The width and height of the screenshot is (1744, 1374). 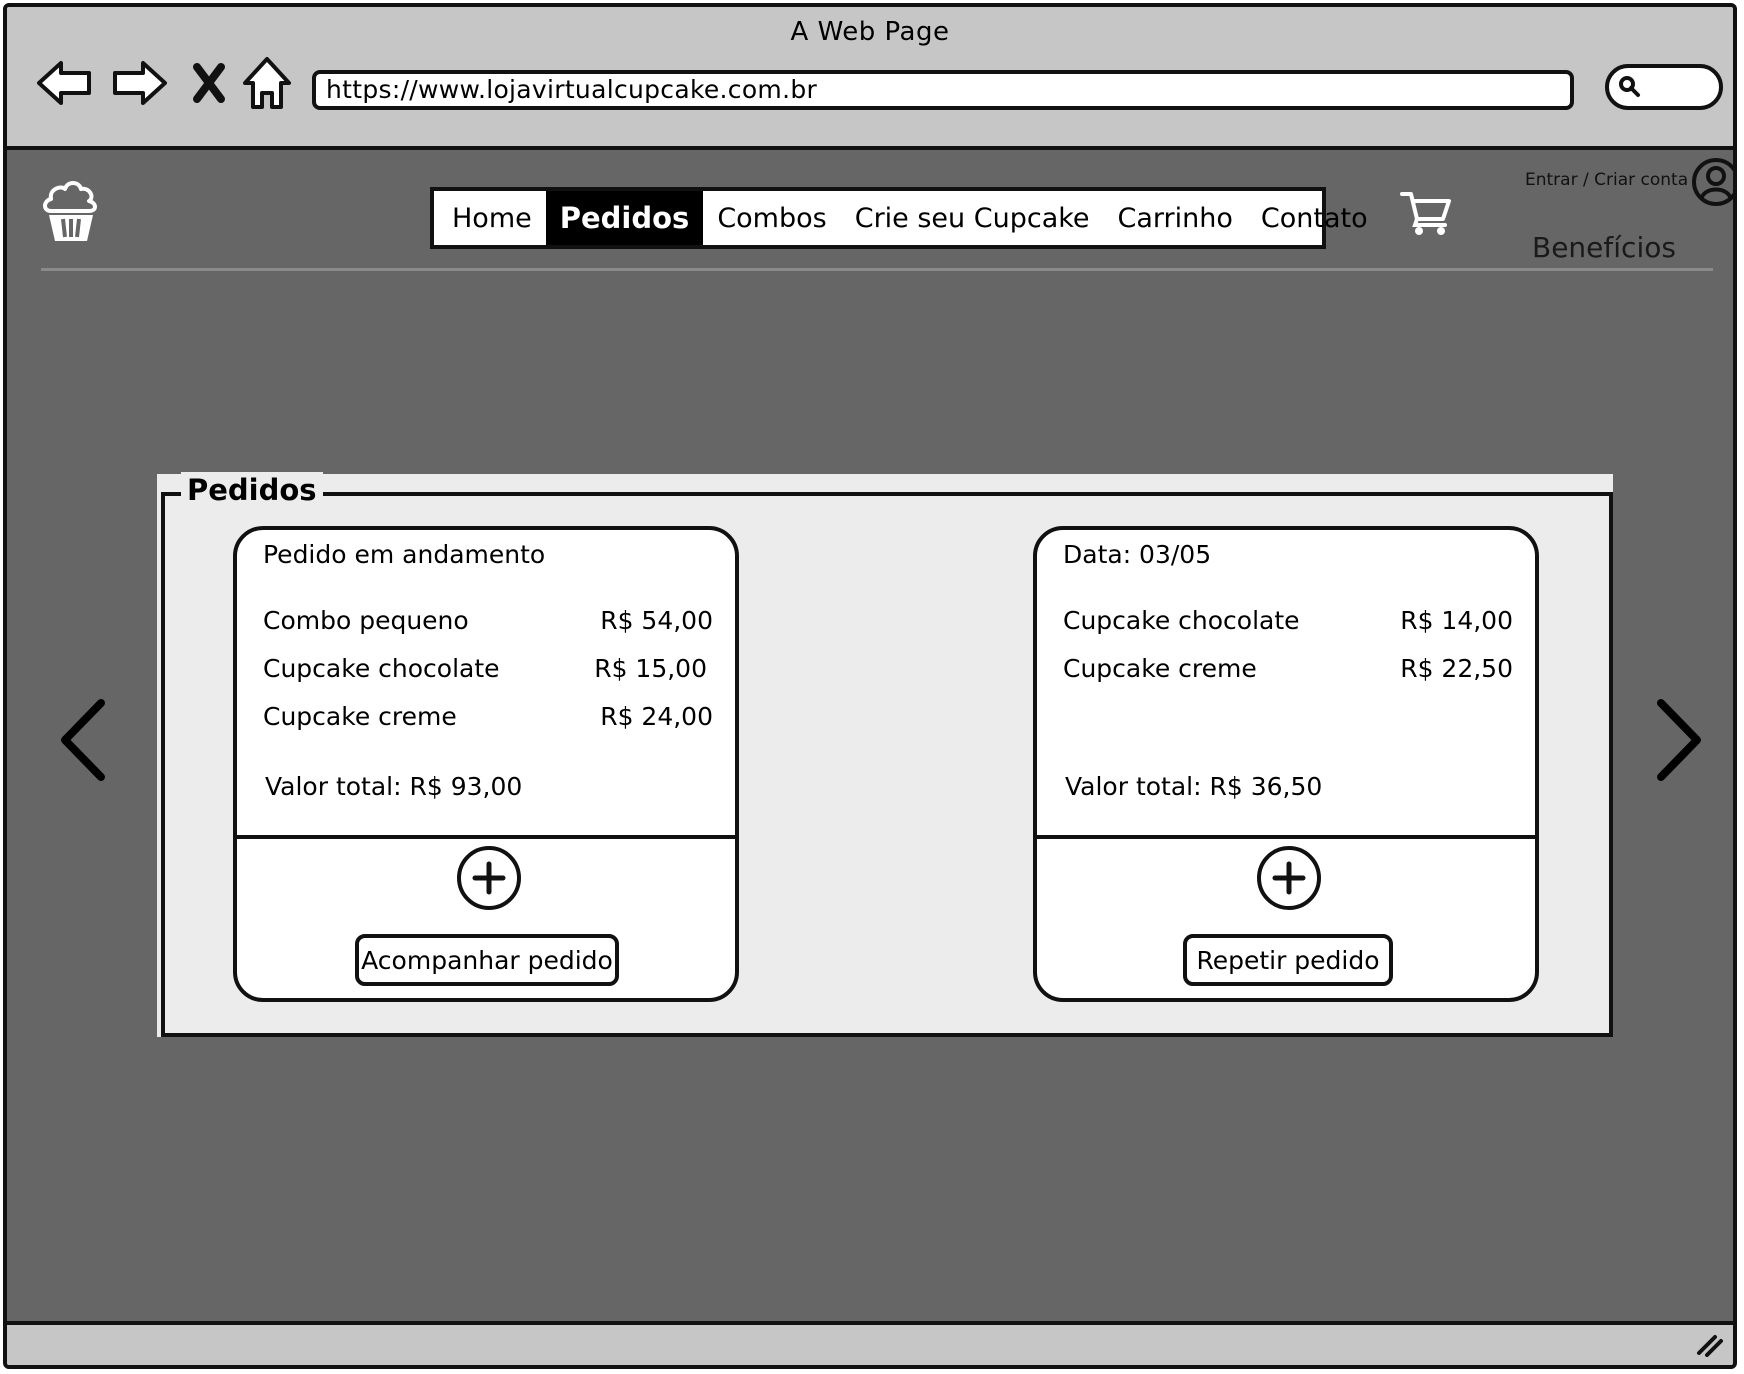 I want to click on repeat-order-button: Repetir pedido, so click(x=1288, y=960).